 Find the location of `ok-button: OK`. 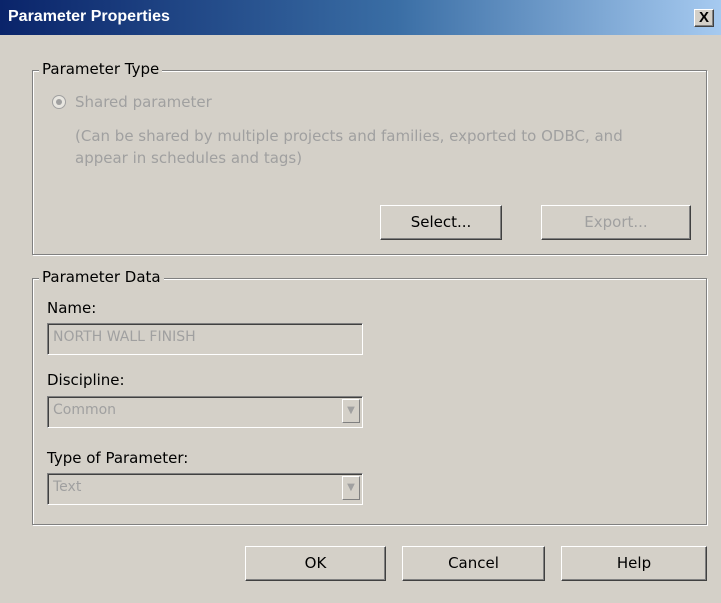

ok-button: OK is located at coordinates (315, 563).